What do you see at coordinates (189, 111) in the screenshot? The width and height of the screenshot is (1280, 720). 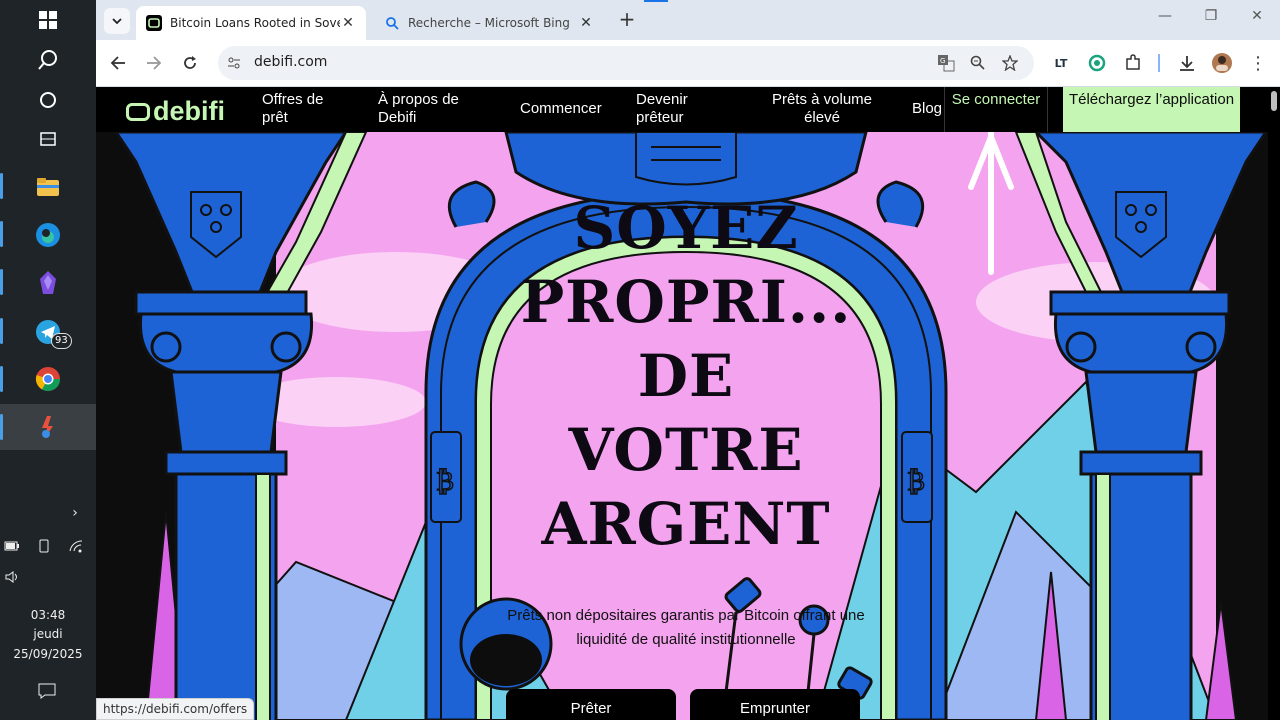 I see `logo-text: debifi` at bounding box center [189, 111].